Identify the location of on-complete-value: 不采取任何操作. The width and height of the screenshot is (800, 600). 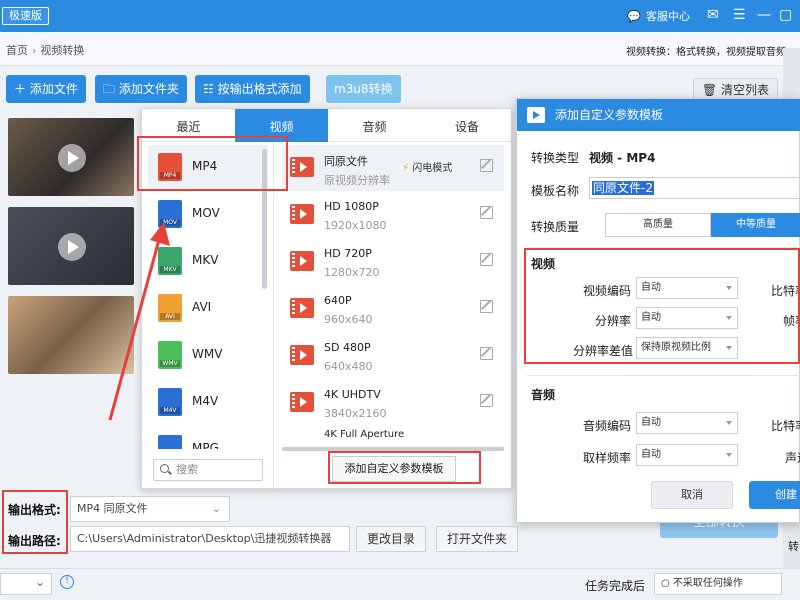
(707, 583).